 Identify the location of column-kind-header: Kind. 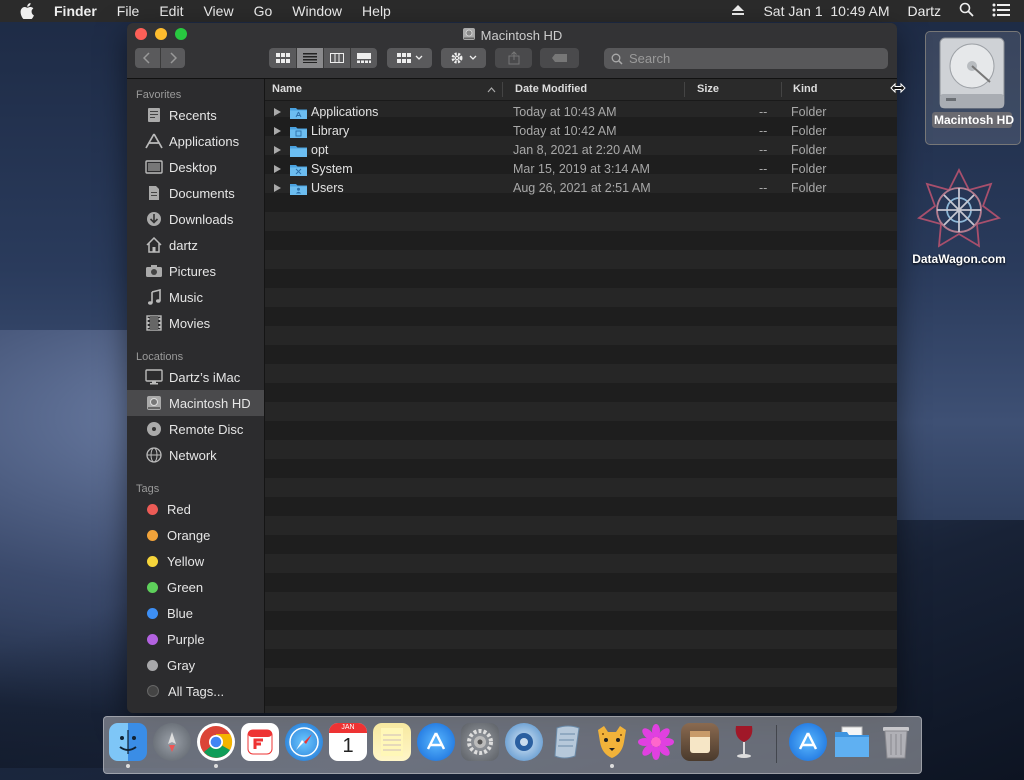
(805, 89).